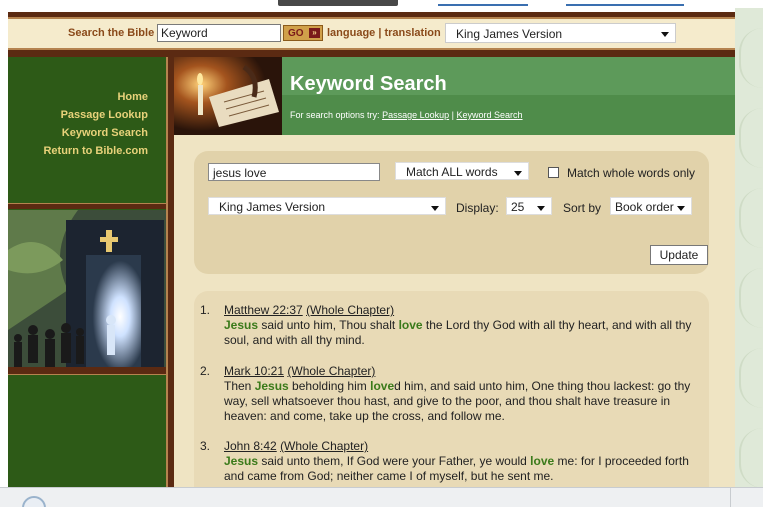 The height and width of the screenshot is (507, 763). I want to click on sort-select: Book order, so click(651, 206).